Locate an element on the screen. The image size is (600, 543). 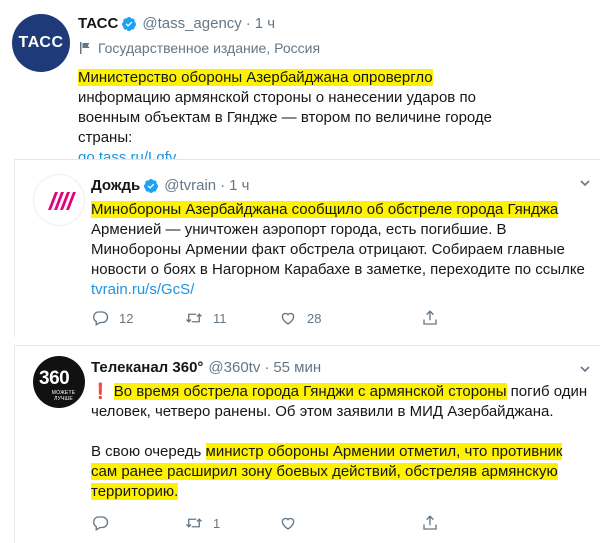
avatar-tass: ТАСС is located at coordinates (41, 43).